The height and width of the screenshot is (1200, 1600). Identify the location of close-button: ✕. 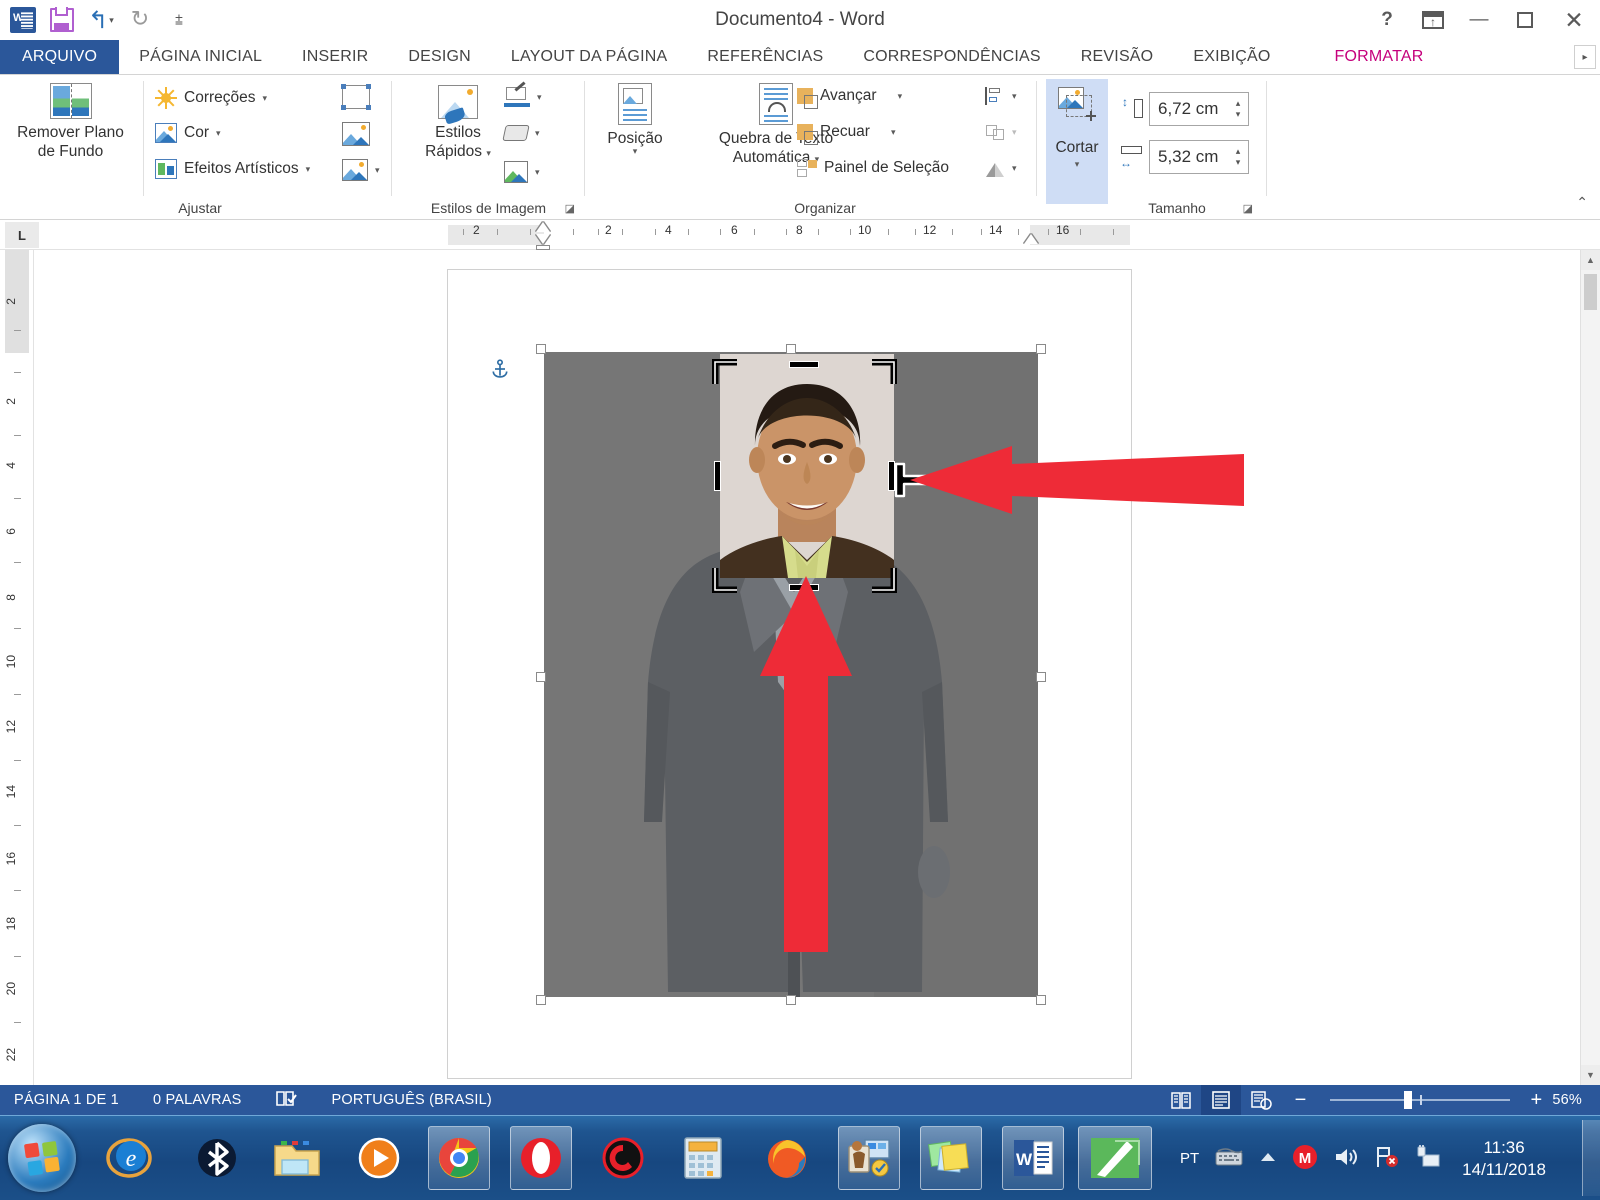
(1574, 20).